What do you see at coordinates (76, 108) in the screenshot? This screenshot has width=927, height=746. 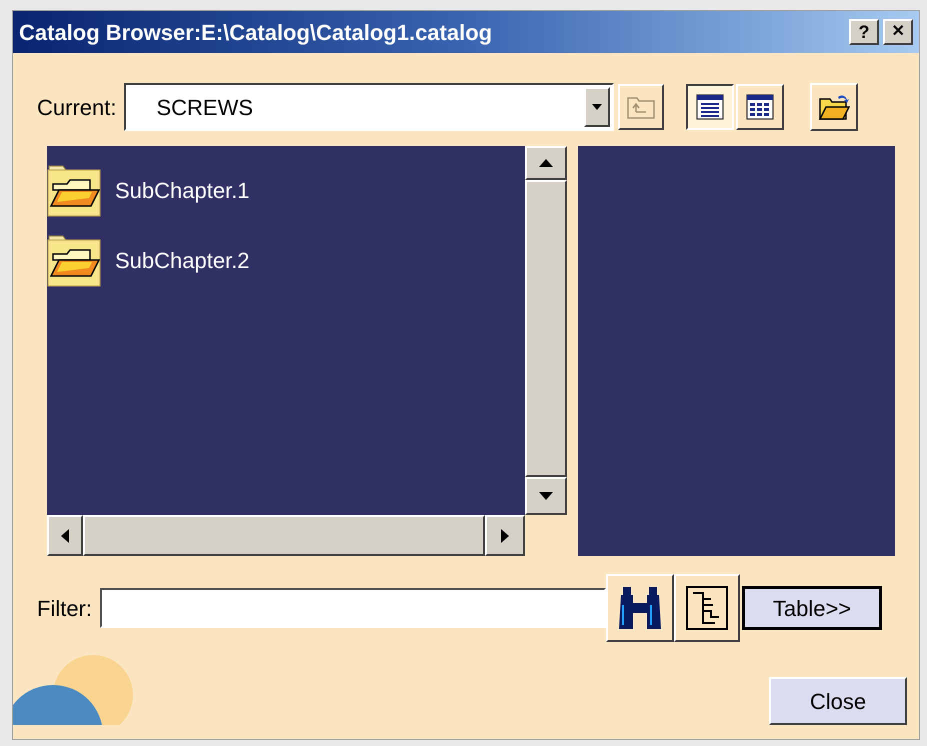 I see `current-label: Current:` at bounding box center [76, 108].